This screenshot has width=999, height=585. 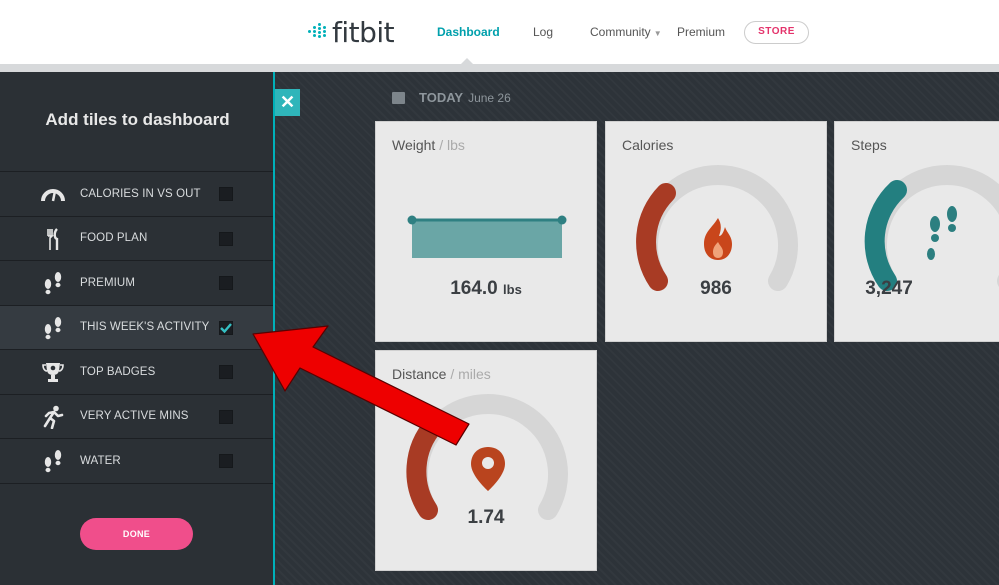 What do you see at coordinates (361, 385) in the screenshot?
I see `red-annotation-arrow` at bounding box center [361, 385].